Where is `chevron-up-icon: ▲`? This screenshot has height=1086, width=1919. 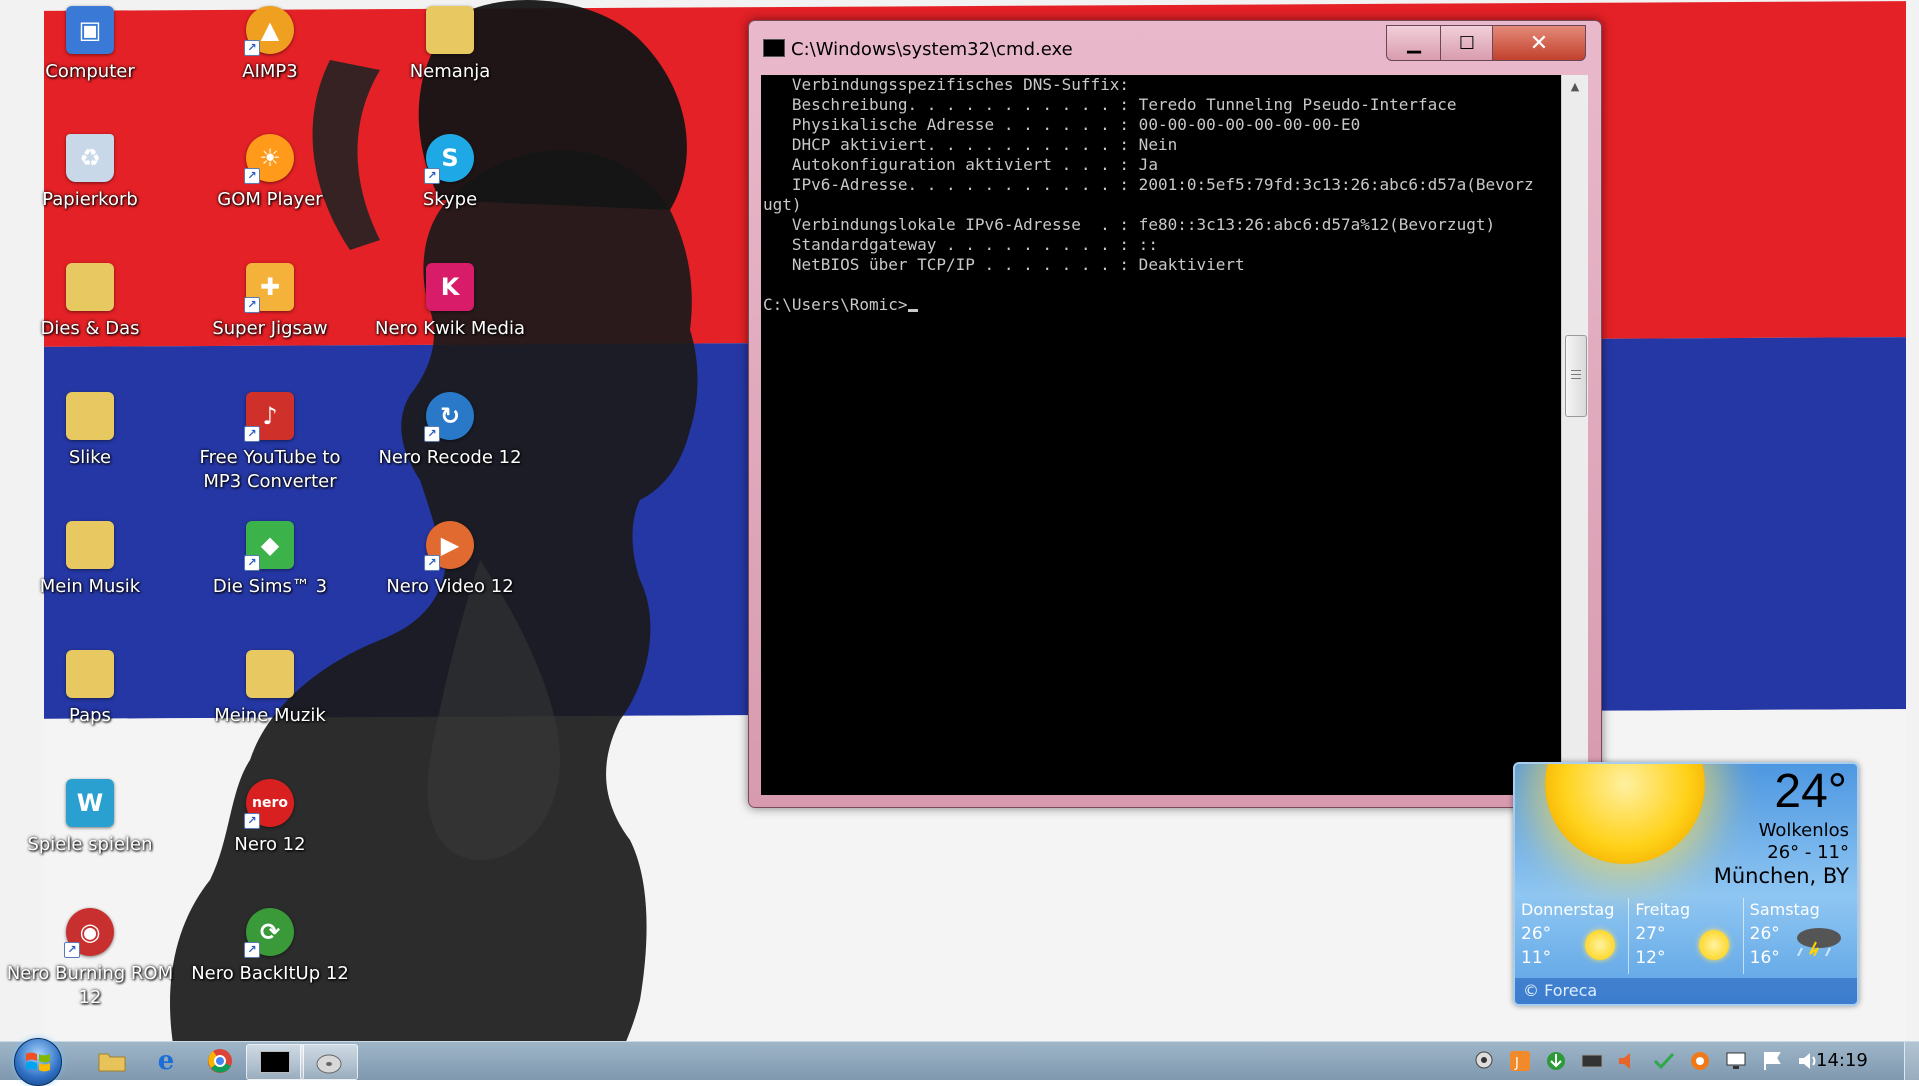
chevron-up-icon: ▲ is located at coordinates (1575, 86).